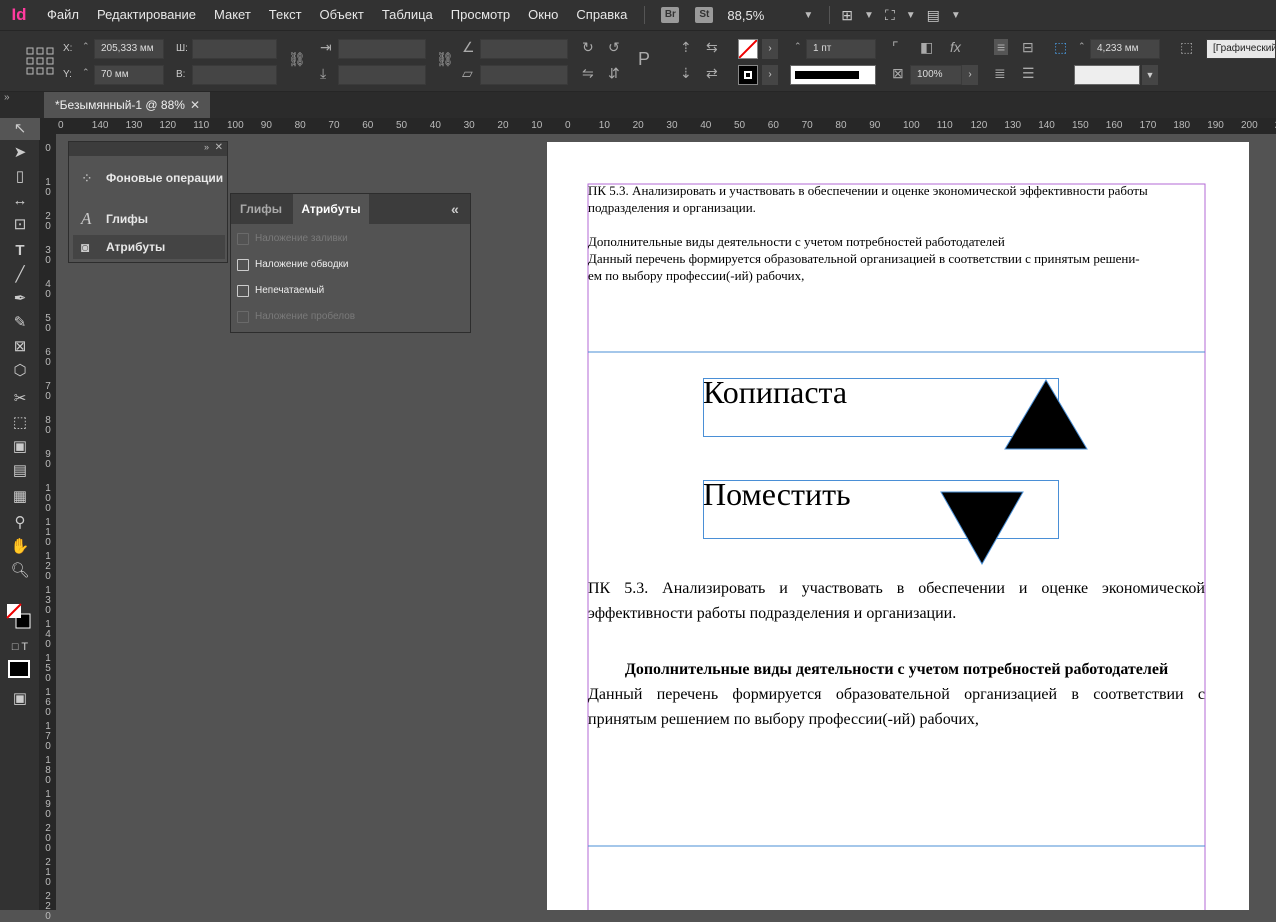 The width and height of the screenshot is (1276, 922). I want to click on stroke-chevron-icon: ›, so click(770, 75).